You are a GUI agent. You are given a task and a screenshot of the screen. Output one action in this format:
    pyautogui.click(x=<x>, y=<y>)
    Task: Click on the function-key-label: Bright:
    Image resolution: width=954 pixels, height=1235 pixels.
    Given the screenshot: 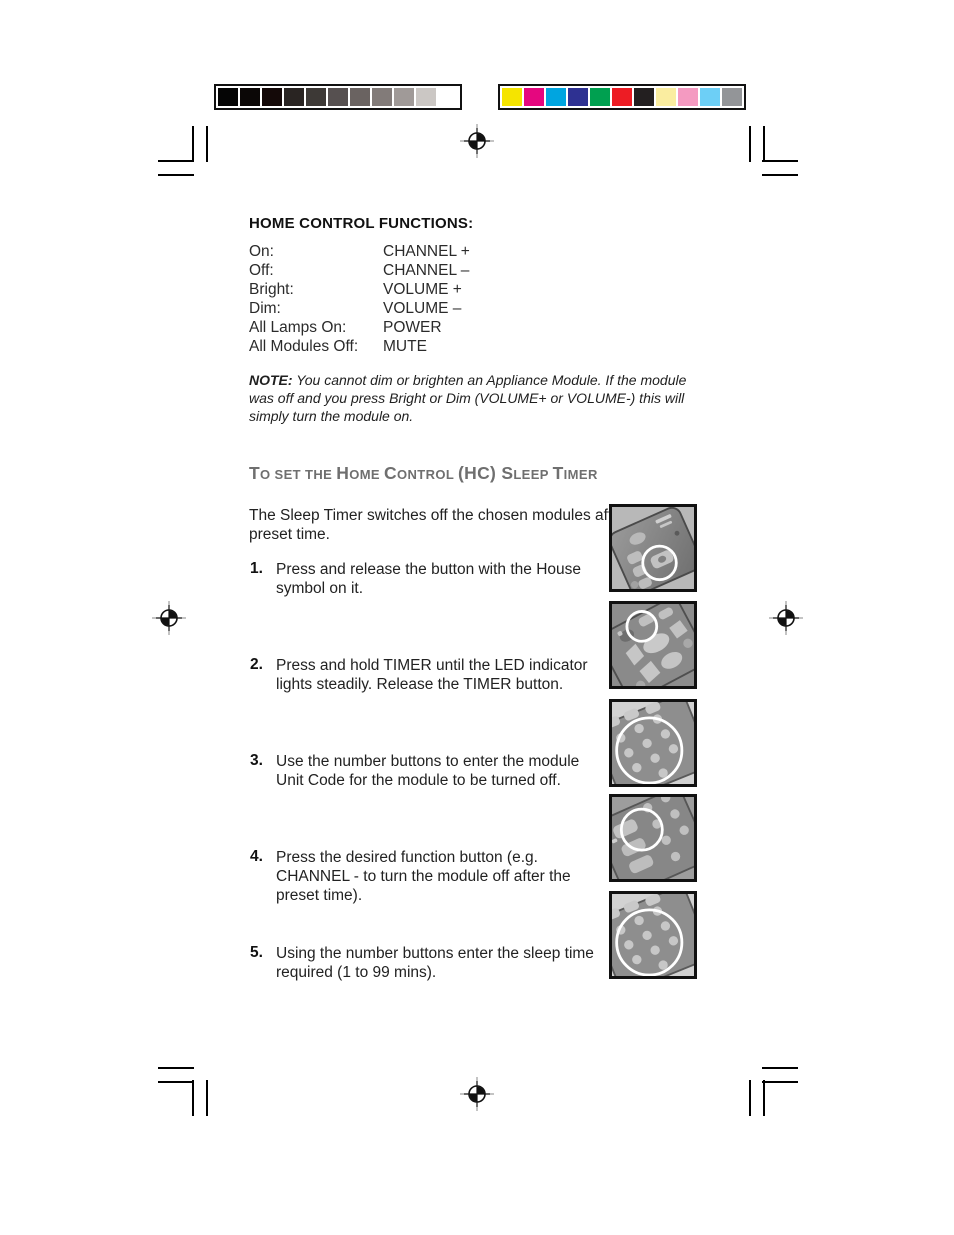 What is the action you would take?
    pyautogui.click(x=271, y=289)
    